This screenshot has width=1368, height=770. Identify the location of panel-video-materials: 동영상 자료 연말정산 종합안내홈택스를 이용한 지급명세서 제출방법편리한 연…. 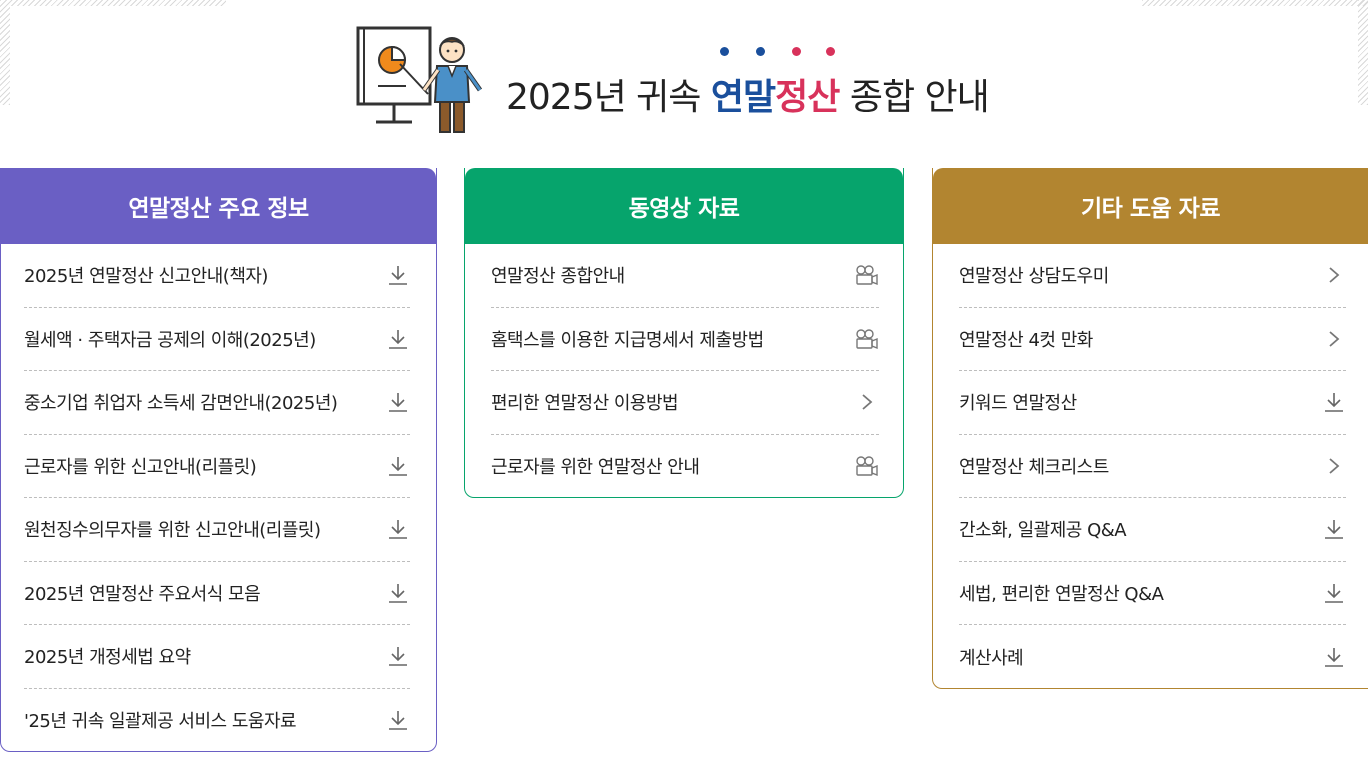
(684, 333).